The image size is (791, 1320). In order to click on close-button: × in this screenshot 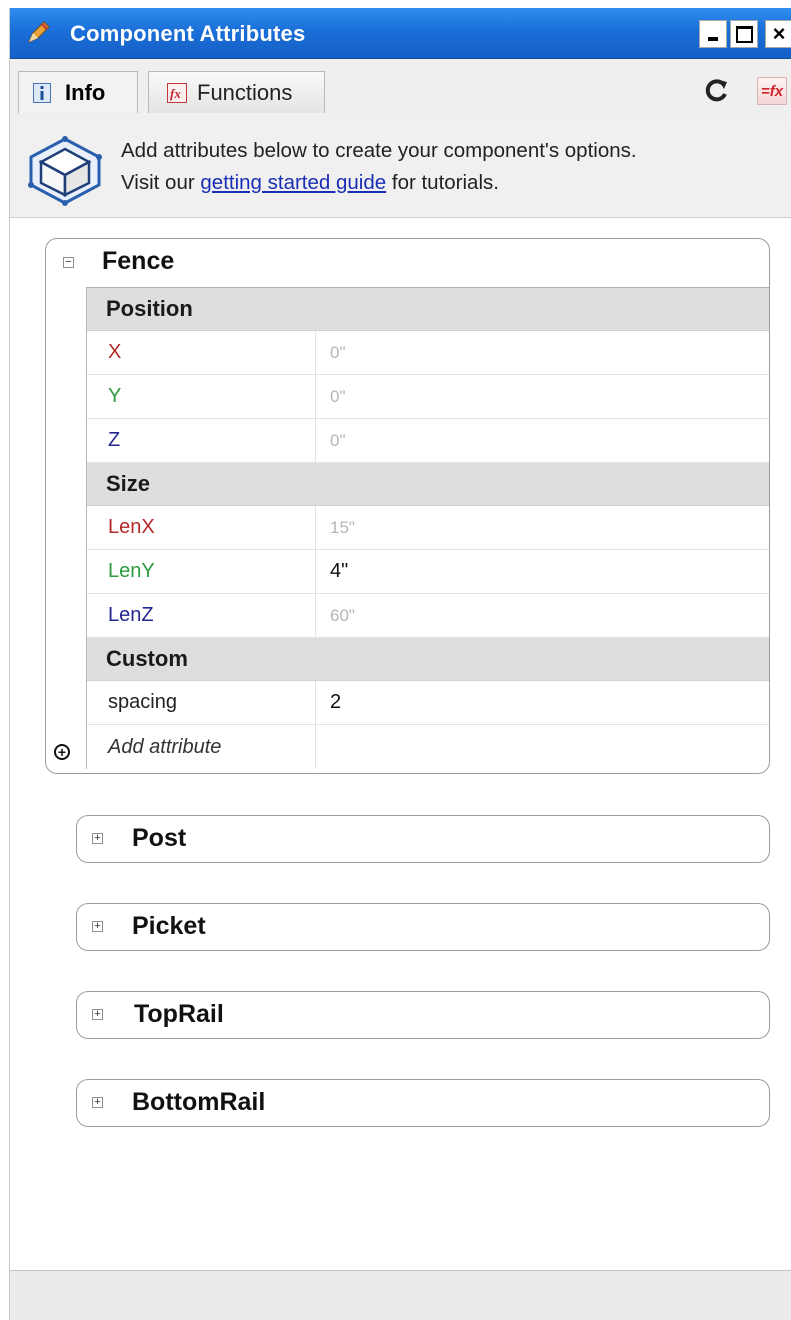, I will do `click(778, 34)`.